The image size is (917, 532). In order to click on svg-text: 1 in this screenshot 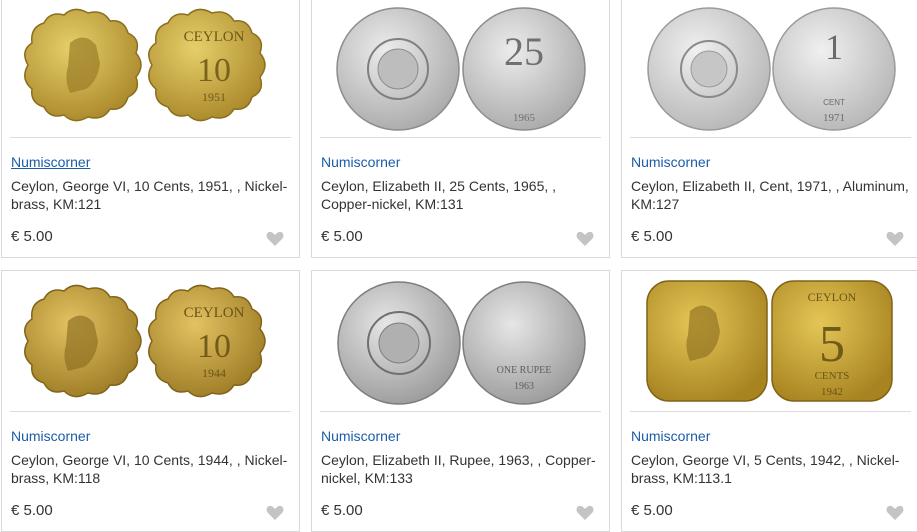, I will do `click(834, 47)`.